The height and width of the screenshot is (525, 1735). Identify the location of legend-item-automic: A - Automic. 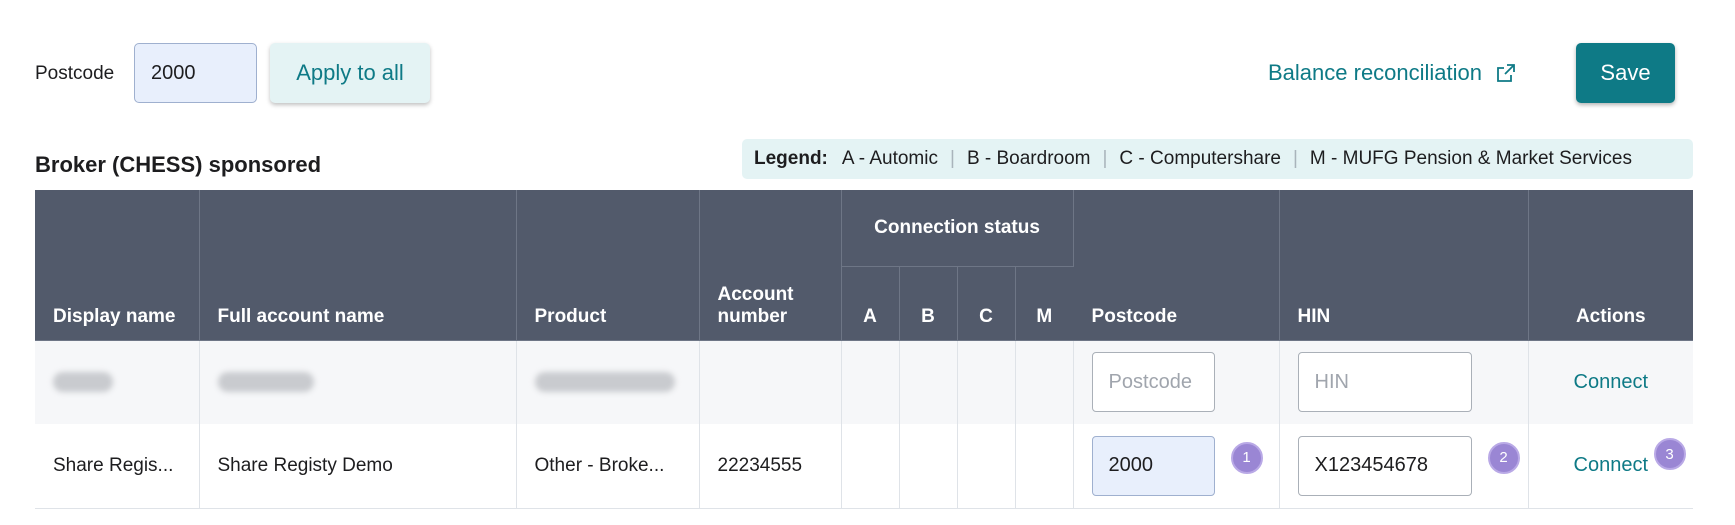
(889, 158).